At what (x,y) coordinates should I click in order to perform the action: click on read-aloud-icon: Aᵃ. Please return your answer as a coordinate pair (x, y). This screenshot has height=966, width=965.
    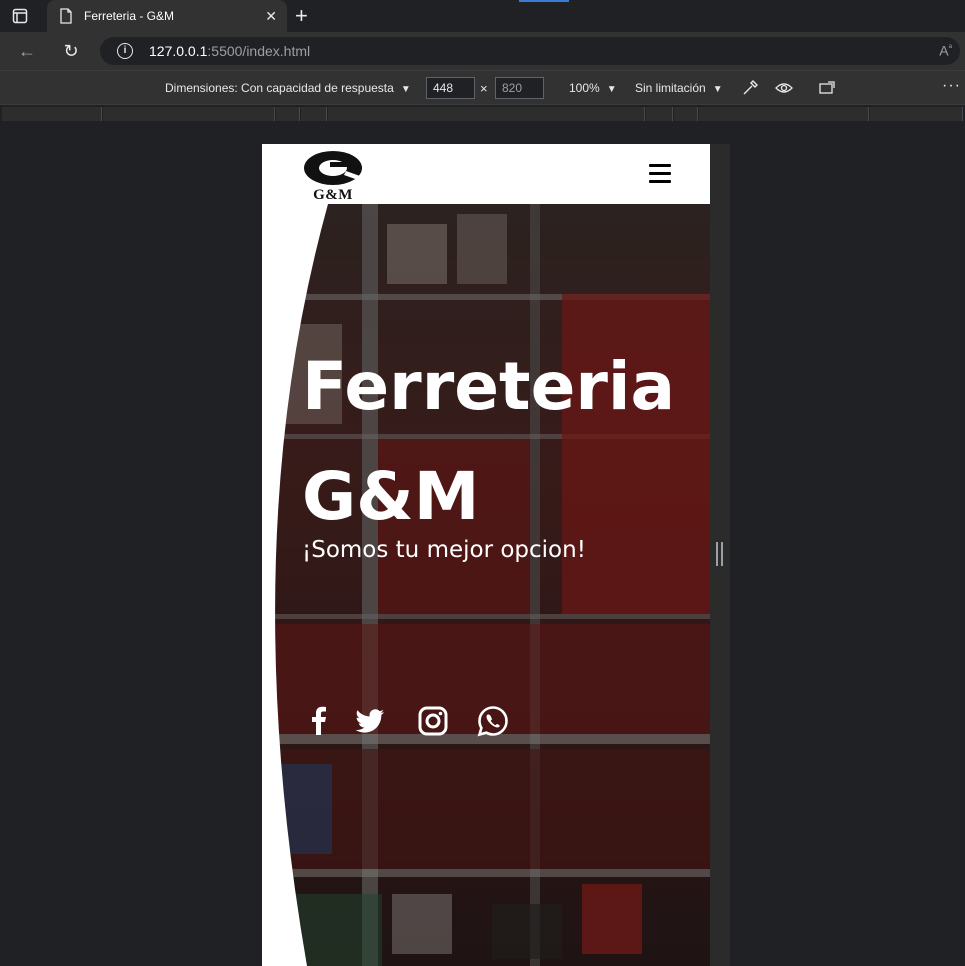
    Looking at the image, I should click on (945, 50).